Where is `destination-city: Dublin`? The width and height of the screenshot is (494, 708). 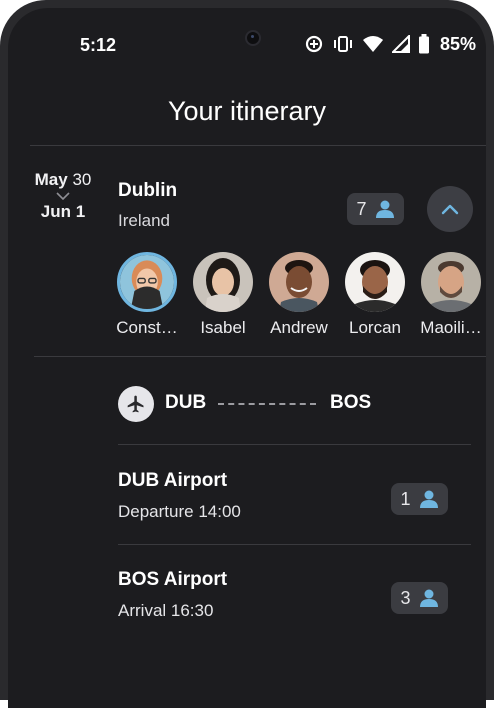 destination-city: Dublin is located at coordinates (148, 190).